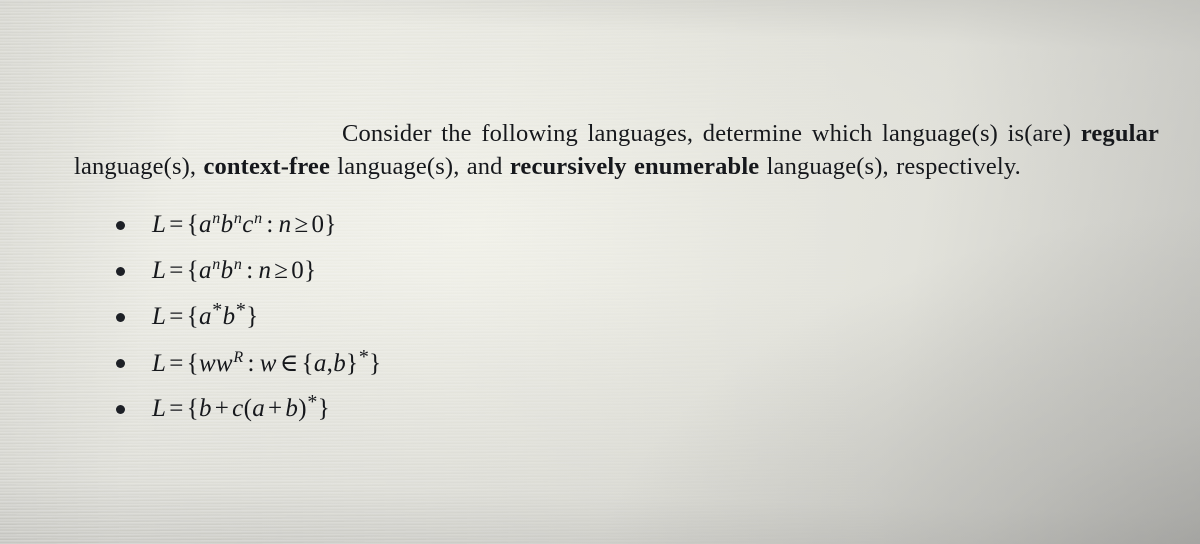 The width and height of the screenshot is (1200, 544). I want to click on list-item: L = {b + c(a + b)*}, so click(242, 409).